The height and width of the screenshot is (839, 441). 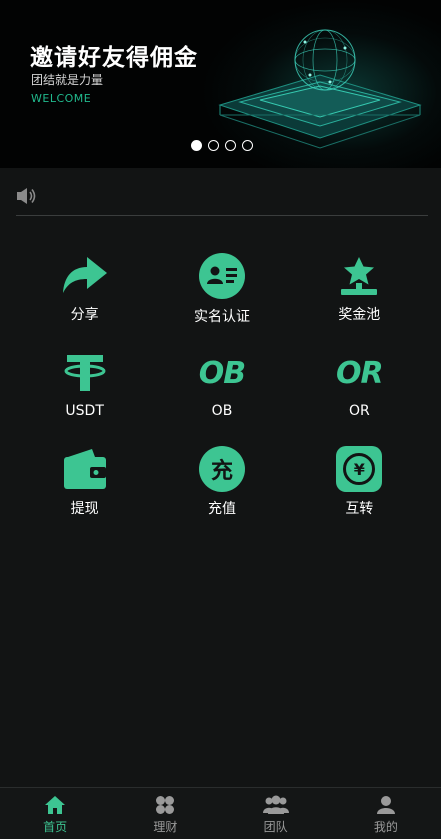 I want to click on withdraw-button: 提现, so click(x=84, y=482).